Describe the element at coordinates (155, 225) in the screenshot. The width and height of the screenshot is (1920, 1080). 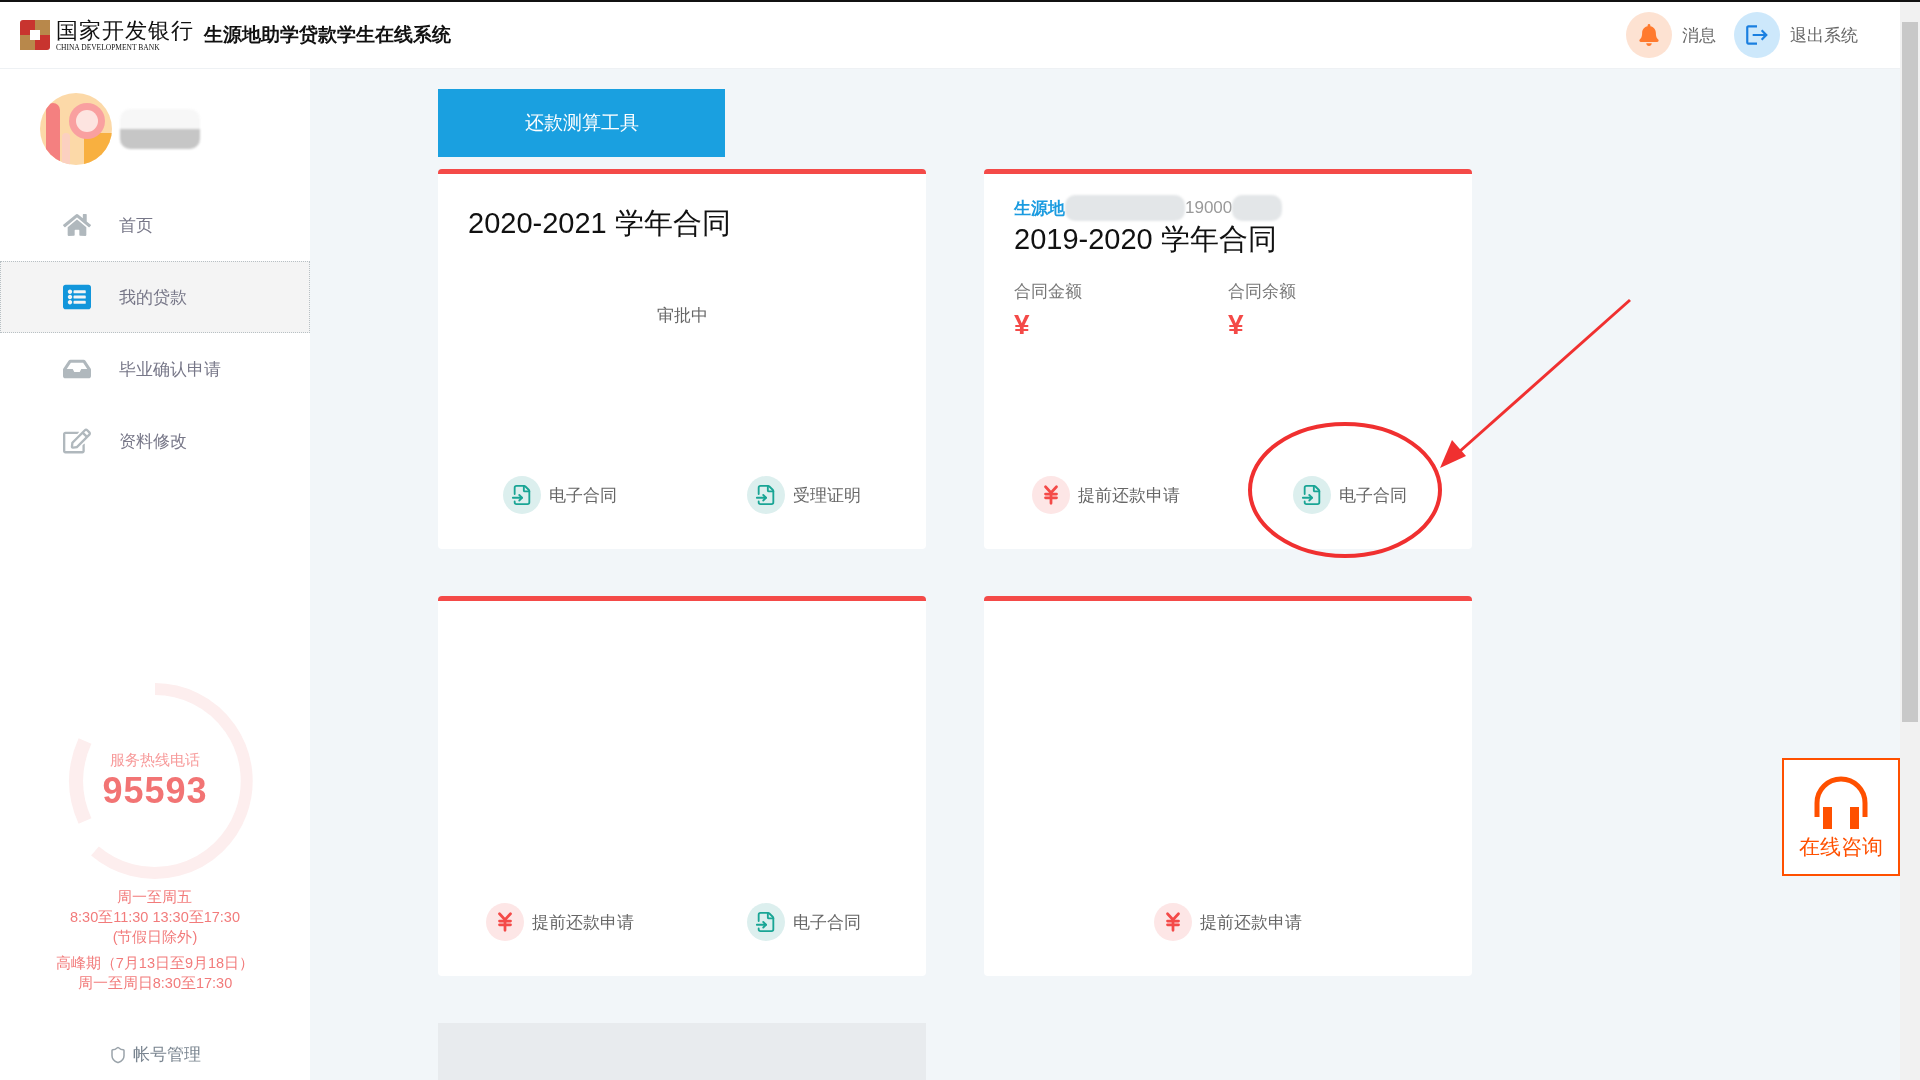
I see `nav-item: 首页` at that location.